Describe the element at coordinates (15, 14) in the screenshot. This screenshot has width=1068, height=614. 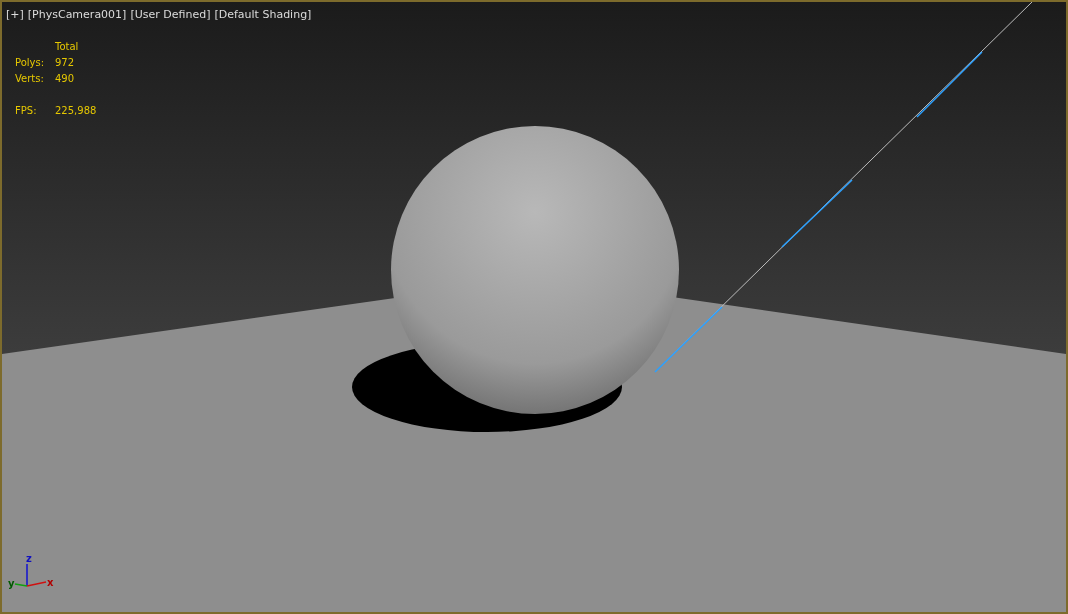
I see `viewport-menu-label: [+]` at that location.